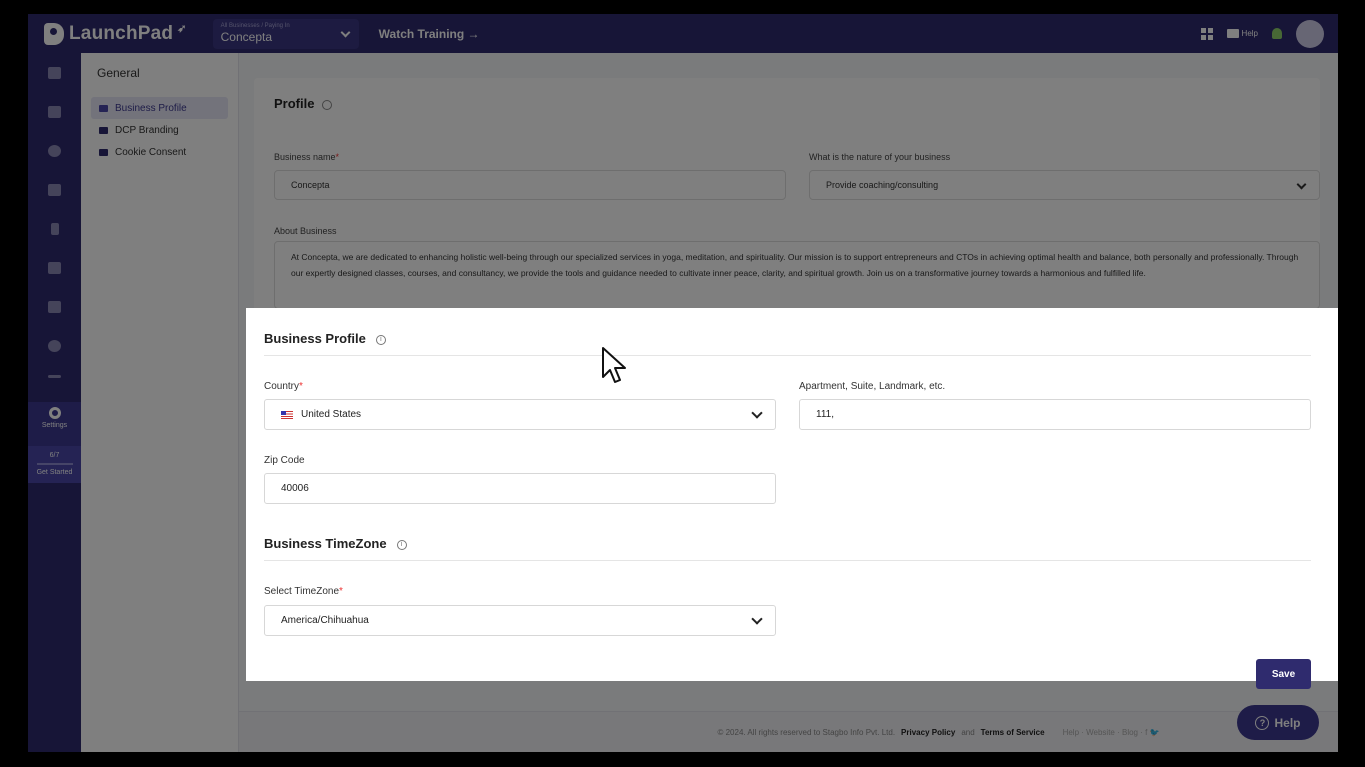  What do you see at coordinates (325, 543) in the screenshot?
I see `business-timezone-title-text: Business TimeZone` at bounding box center [325, 543].